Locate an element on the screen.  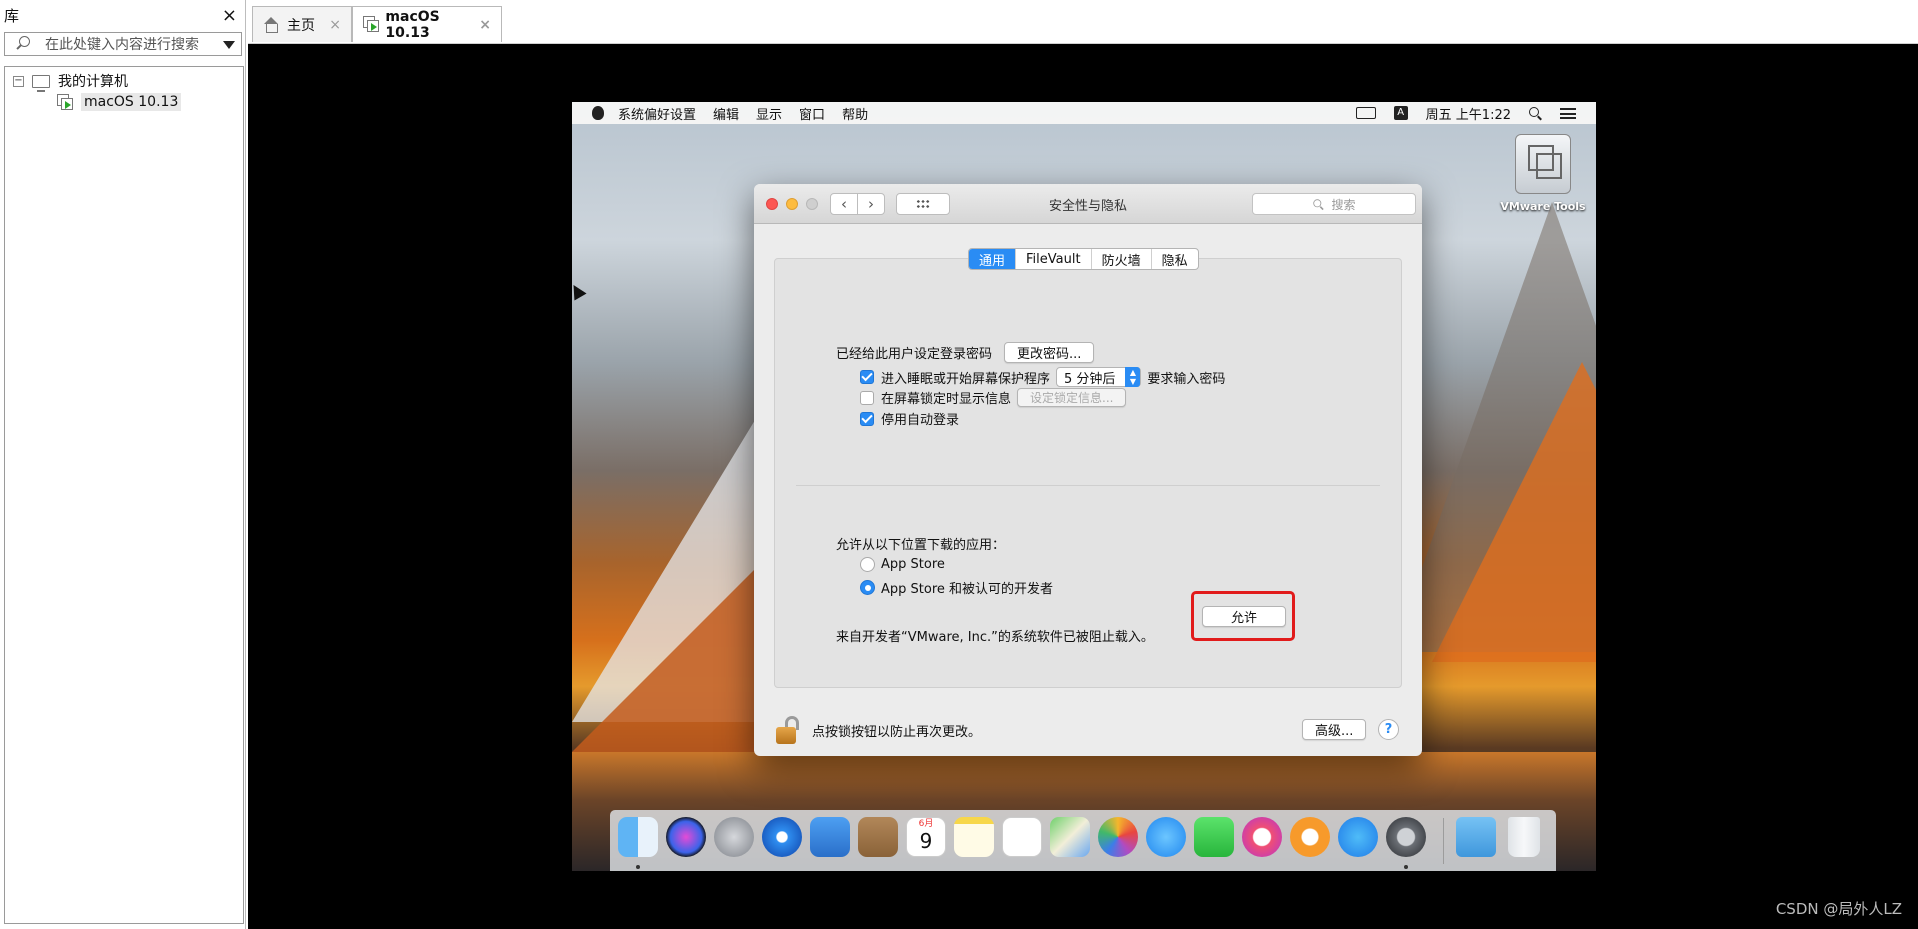
password-set-label: 已经给此用户设定登录密码 is located at coordinates (914, 354).